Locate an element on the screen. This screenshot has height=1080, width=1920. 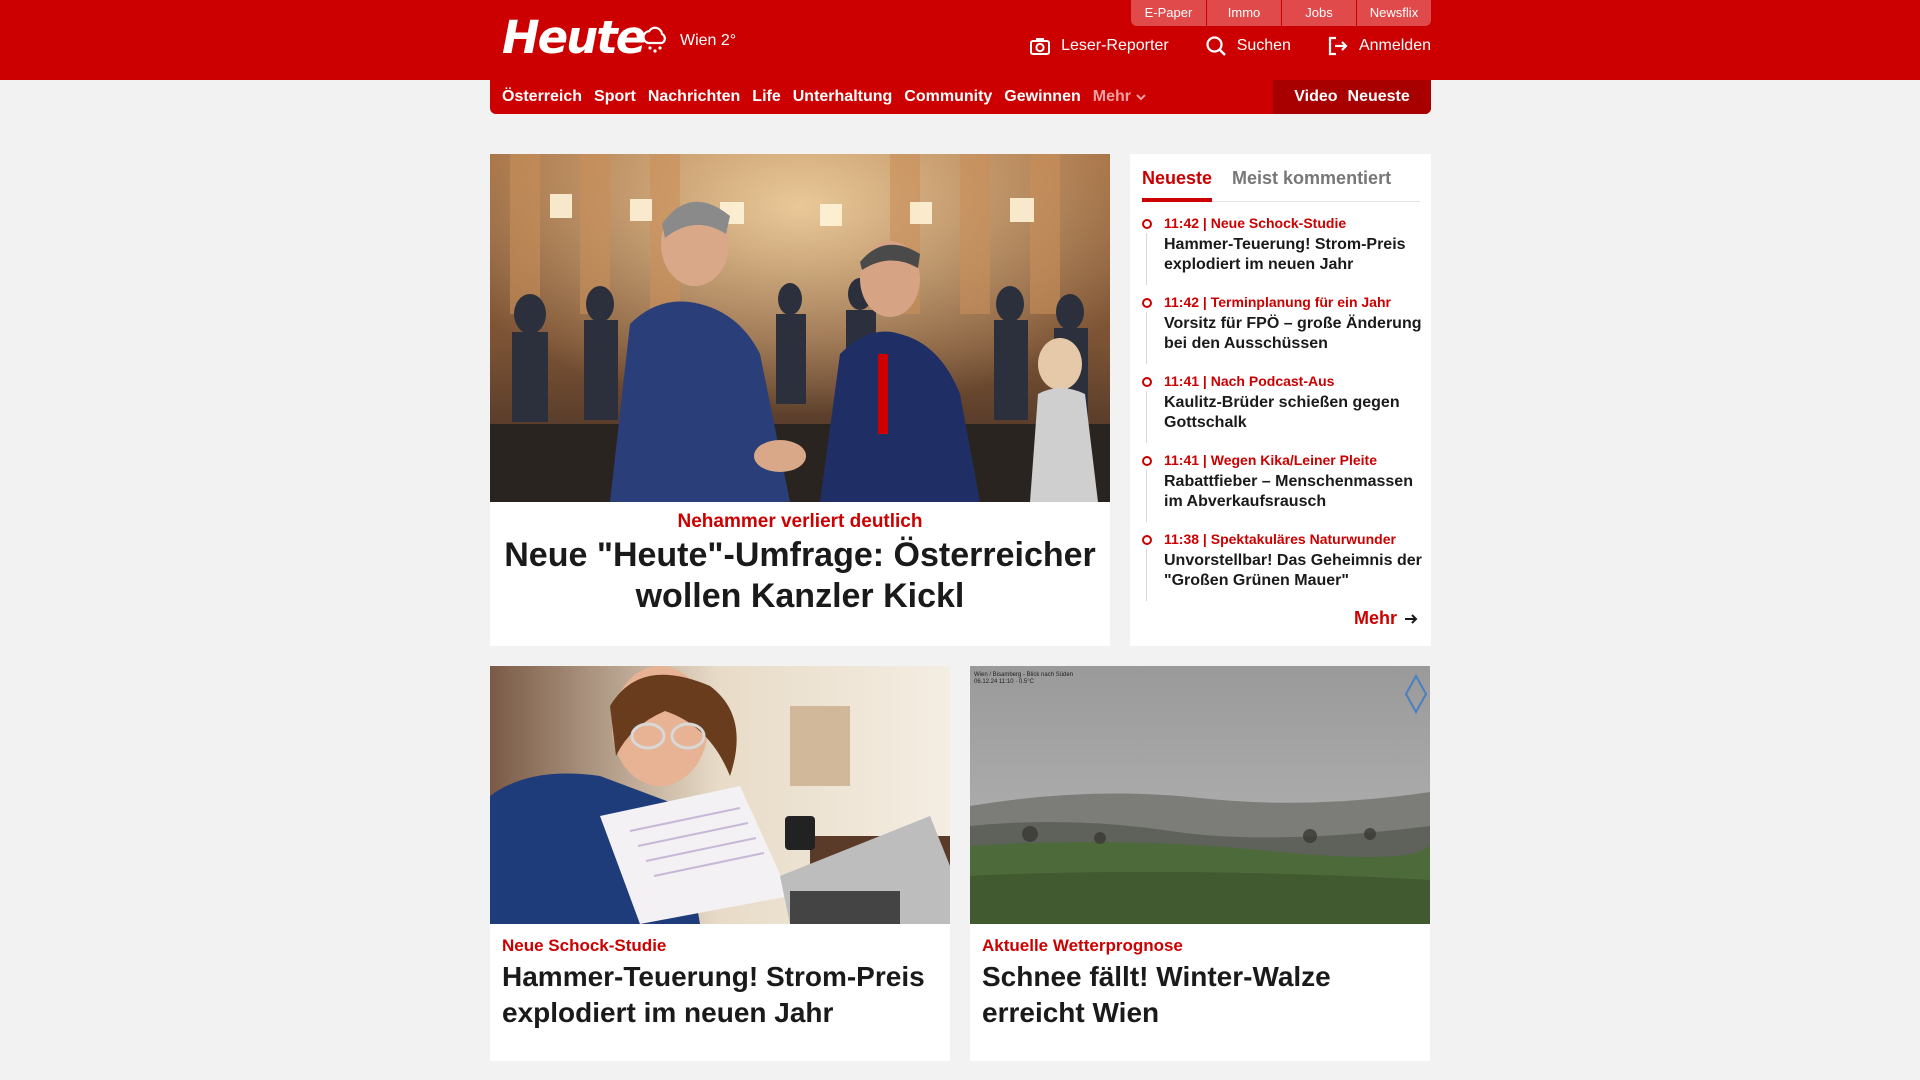
top-tabs: E-Paper Immo Jobs Newsflix is located at coordinates (1281, 13).